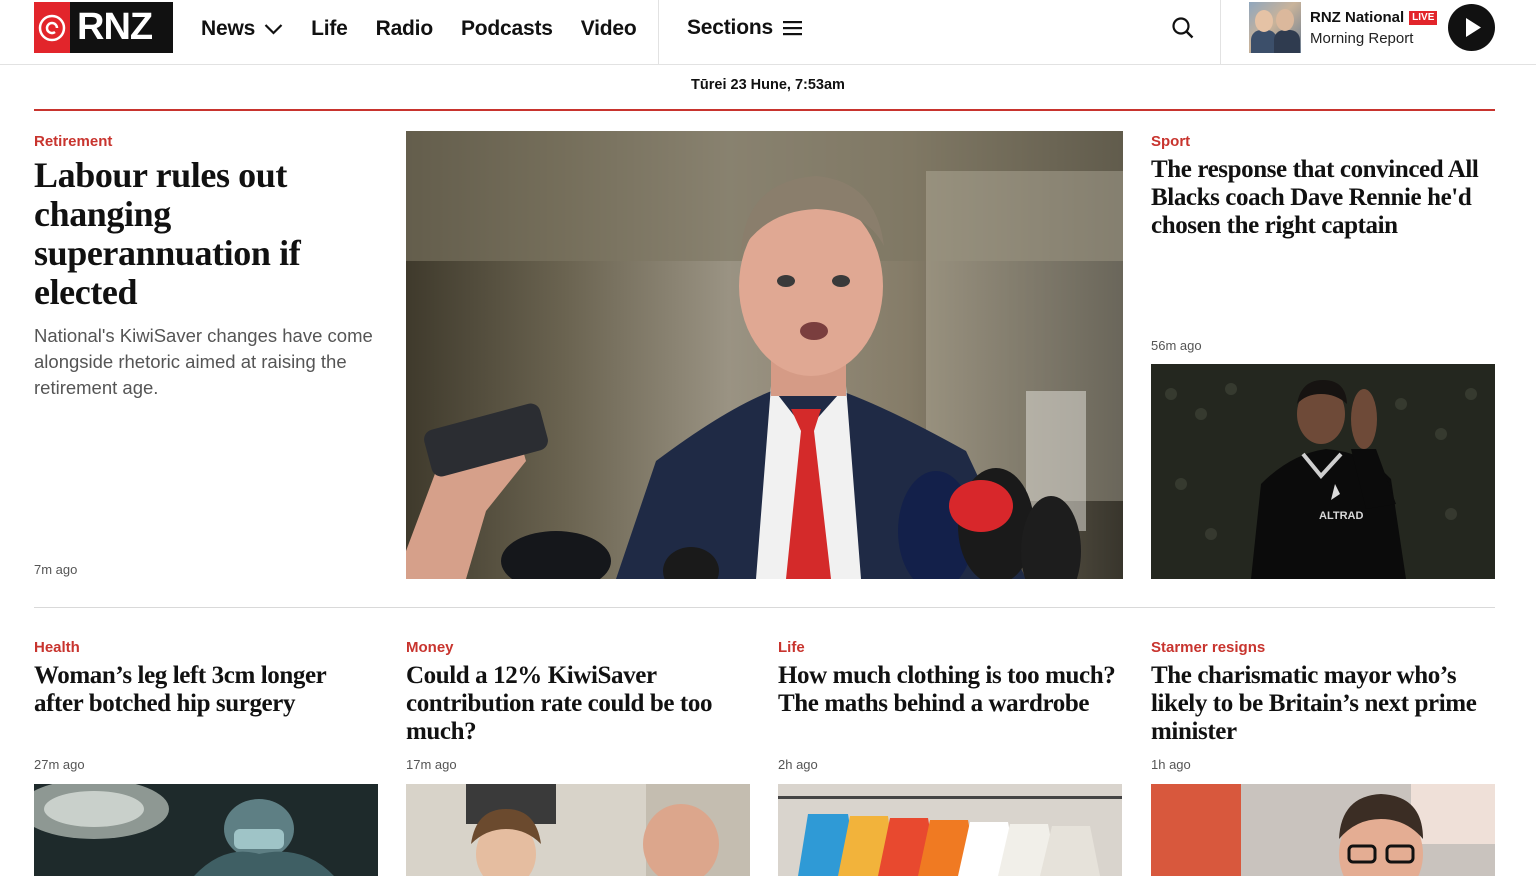 The height and width of the screenshot is (876, 1536). I want to click on section-divider, so click(764, 607).